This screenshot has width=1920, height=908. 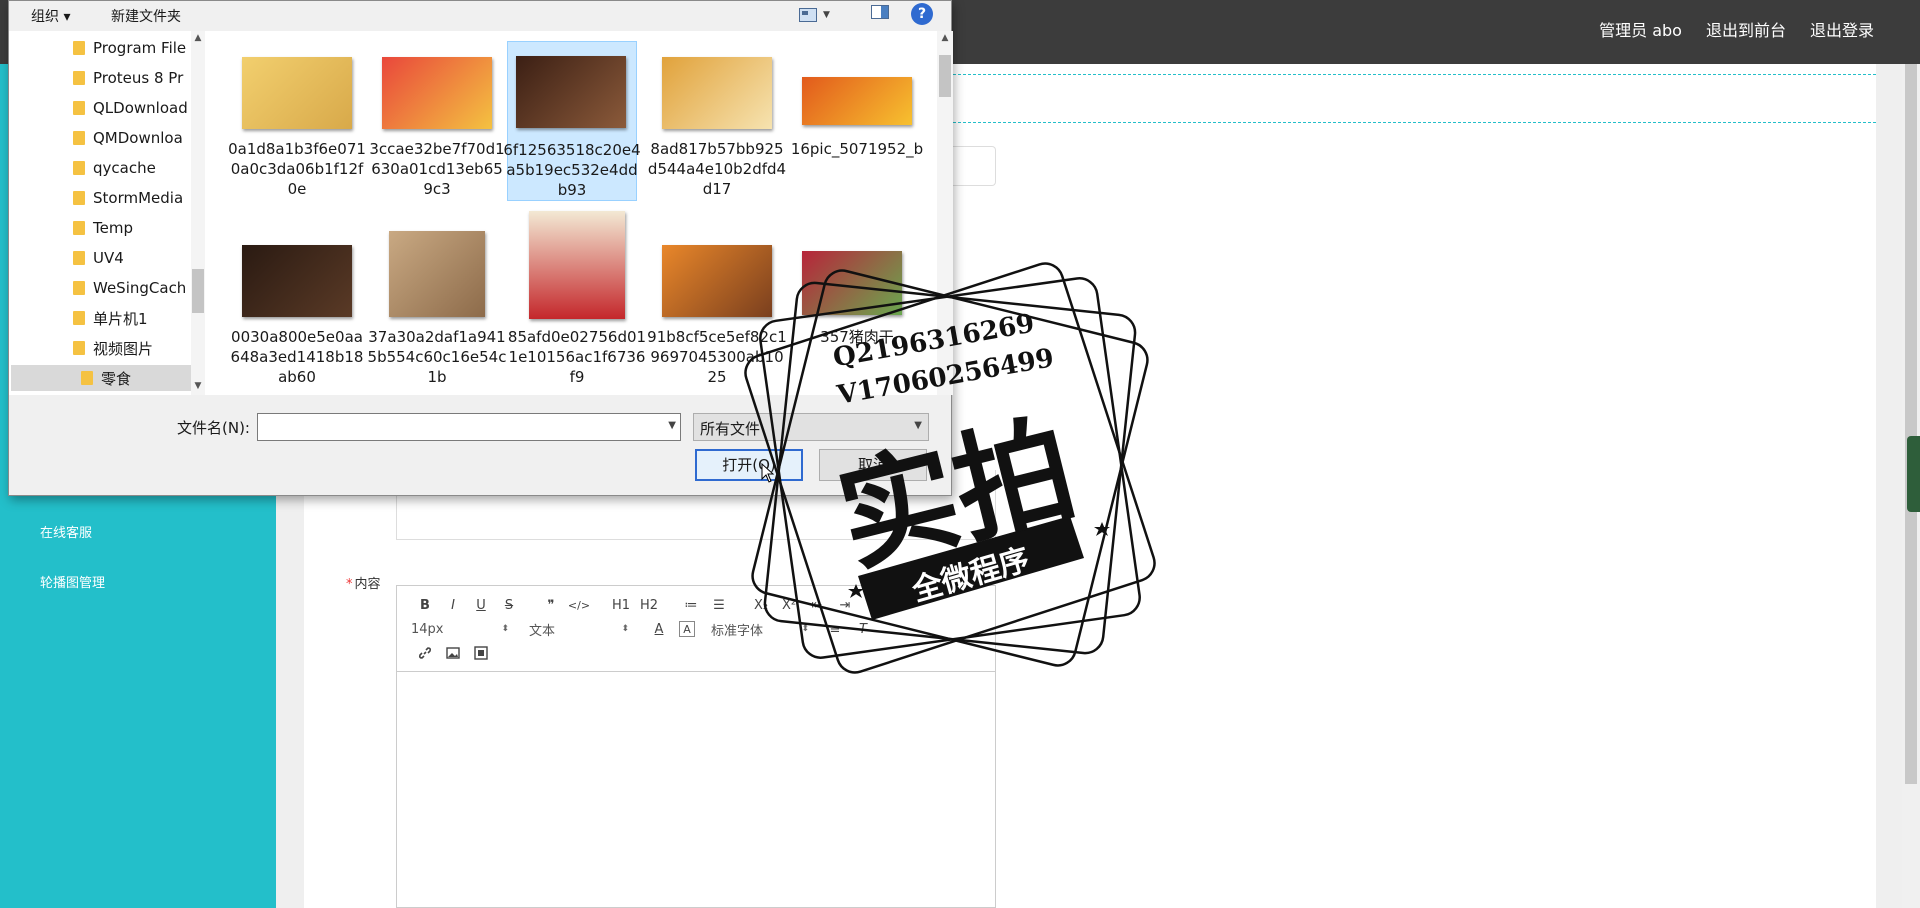 What do you see at coordinates (659, 629) in the screenshot?
I see `font-color-icon: A` at bounding box center [659, 629].